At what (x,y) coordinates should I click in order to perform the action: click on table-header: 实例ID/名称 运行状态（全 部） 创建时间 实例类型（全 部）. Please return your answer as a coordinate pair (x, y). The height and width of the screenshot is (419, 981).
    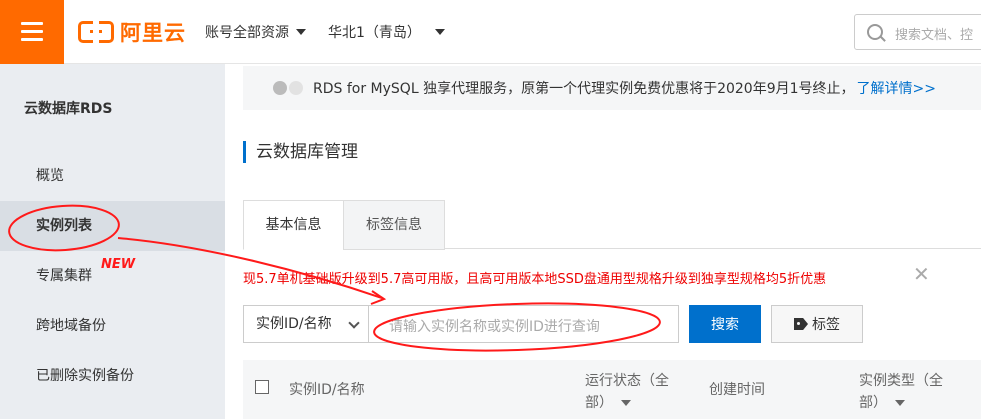
    Looking at the image, I should click on (612, 389).